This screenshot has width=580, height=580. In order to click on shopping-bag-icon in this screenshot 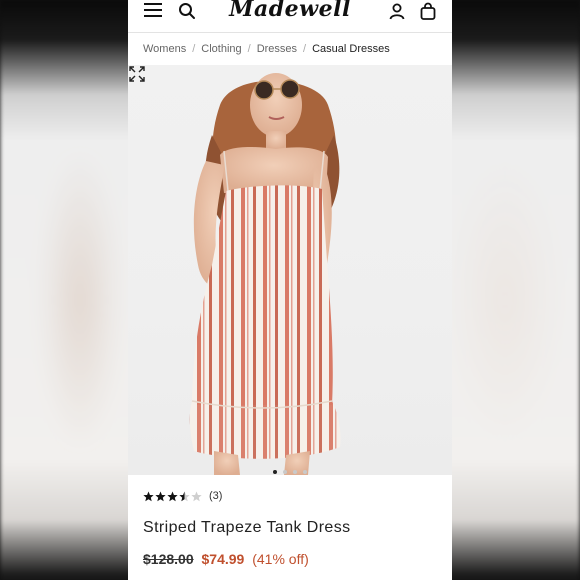, I will do `click(428, 11)`.